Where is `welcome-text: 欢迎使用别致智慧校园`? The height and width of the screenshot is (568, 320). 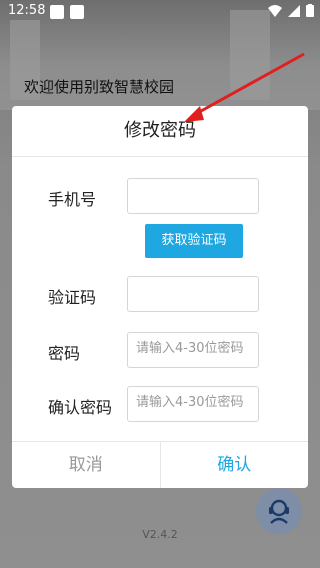 welcome-text: 欢迎使用别致智慧校园 is located at coordinates (99, 87).